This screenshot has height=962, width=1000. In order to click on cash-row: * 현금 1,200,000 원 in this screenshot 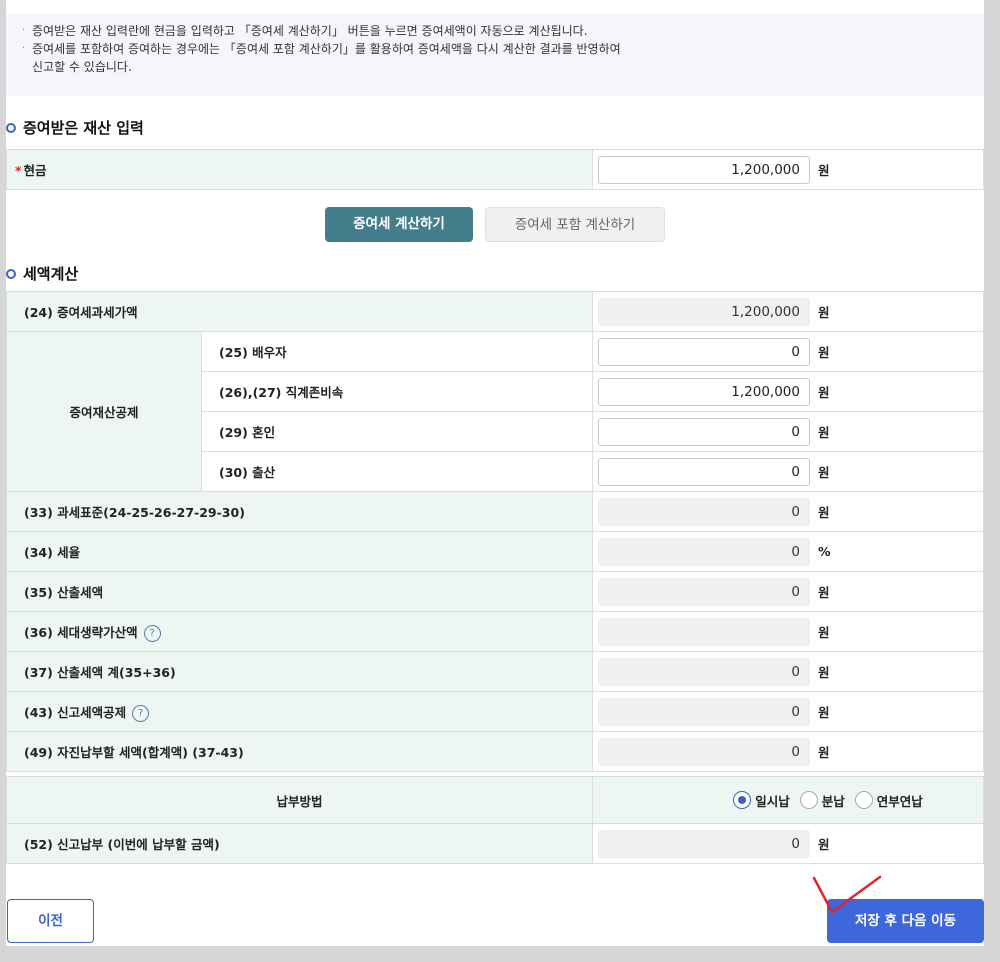, I will do `click(495, 169)`.